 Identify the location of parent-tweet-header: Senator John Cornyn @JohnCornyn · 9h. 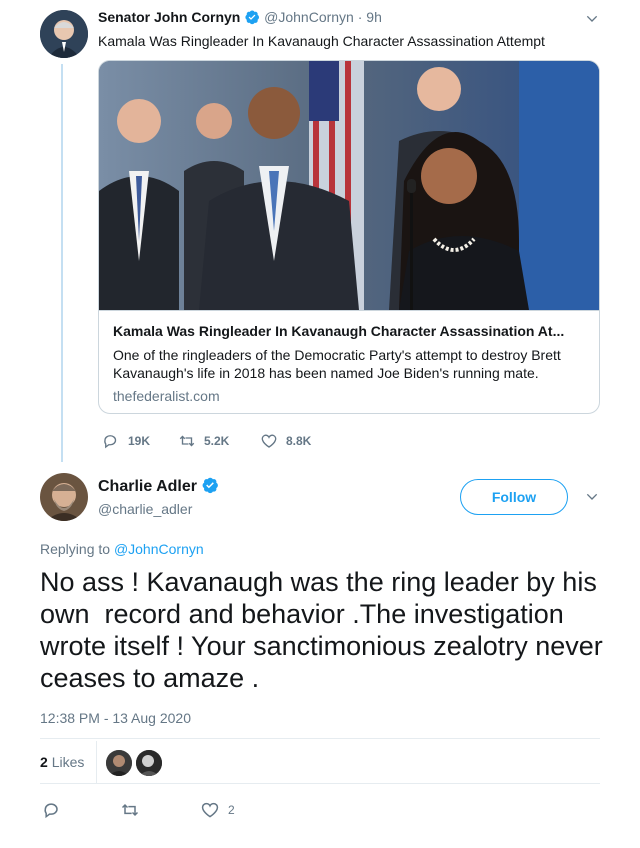
(240, 17).